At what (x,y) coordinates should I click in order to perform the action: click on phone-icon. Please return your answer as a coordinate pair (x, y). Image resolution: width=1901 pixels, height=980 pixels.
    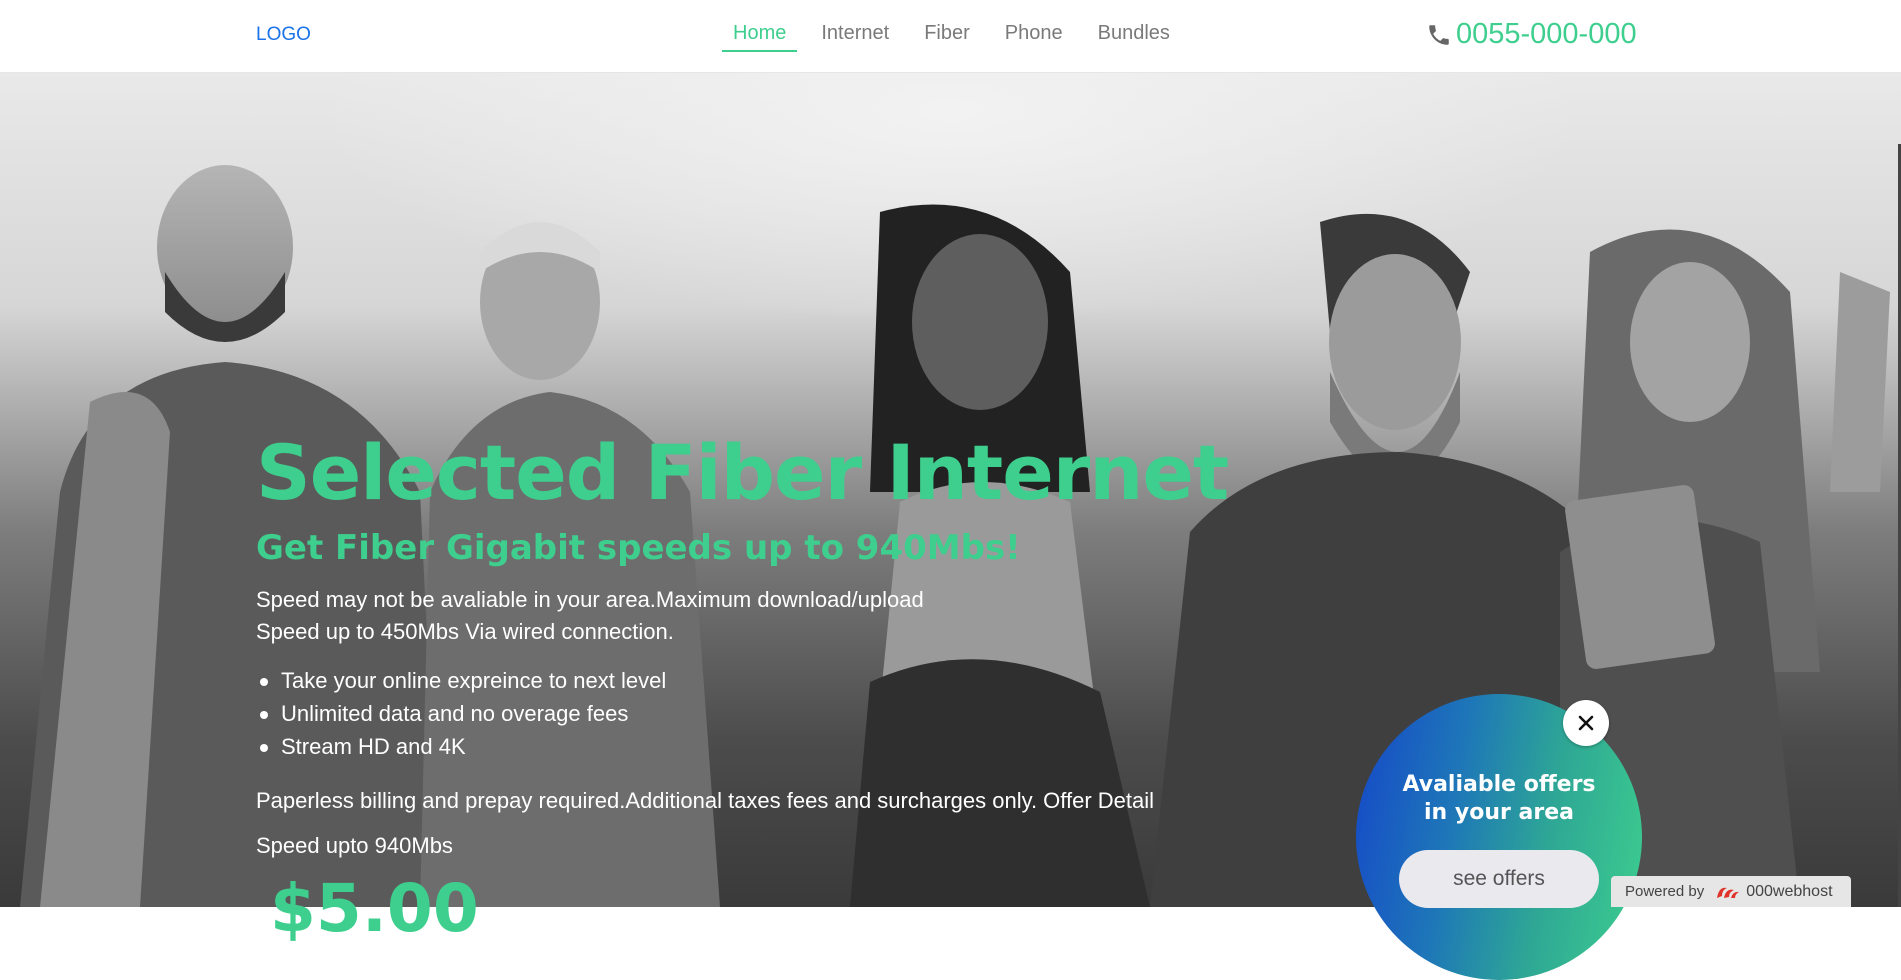
    Looking at the image, I should click on (1439, 34).